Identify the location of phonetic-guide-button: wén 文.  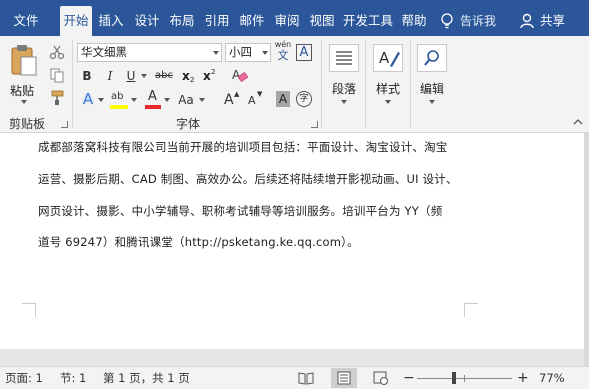
(283, 52).